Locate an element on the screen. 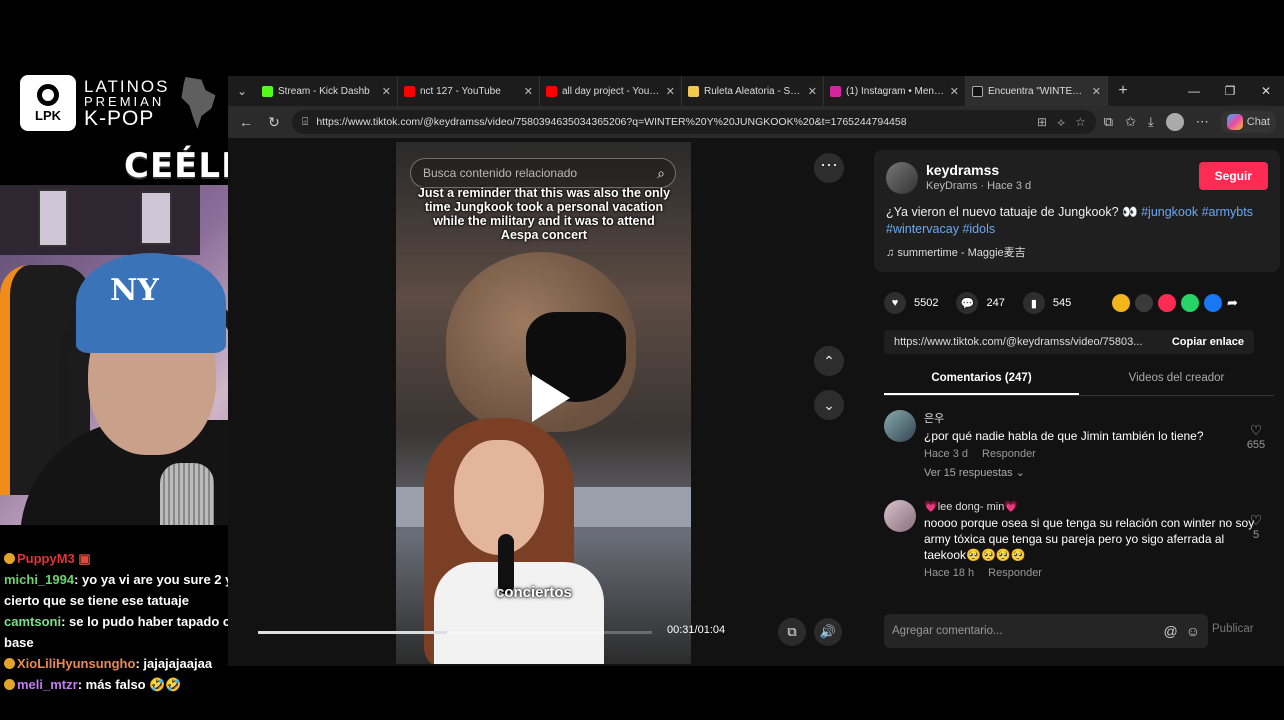 The image size is (1284, 720). tab-comments: Comentarios (247) is located at coordinates (981, 381).